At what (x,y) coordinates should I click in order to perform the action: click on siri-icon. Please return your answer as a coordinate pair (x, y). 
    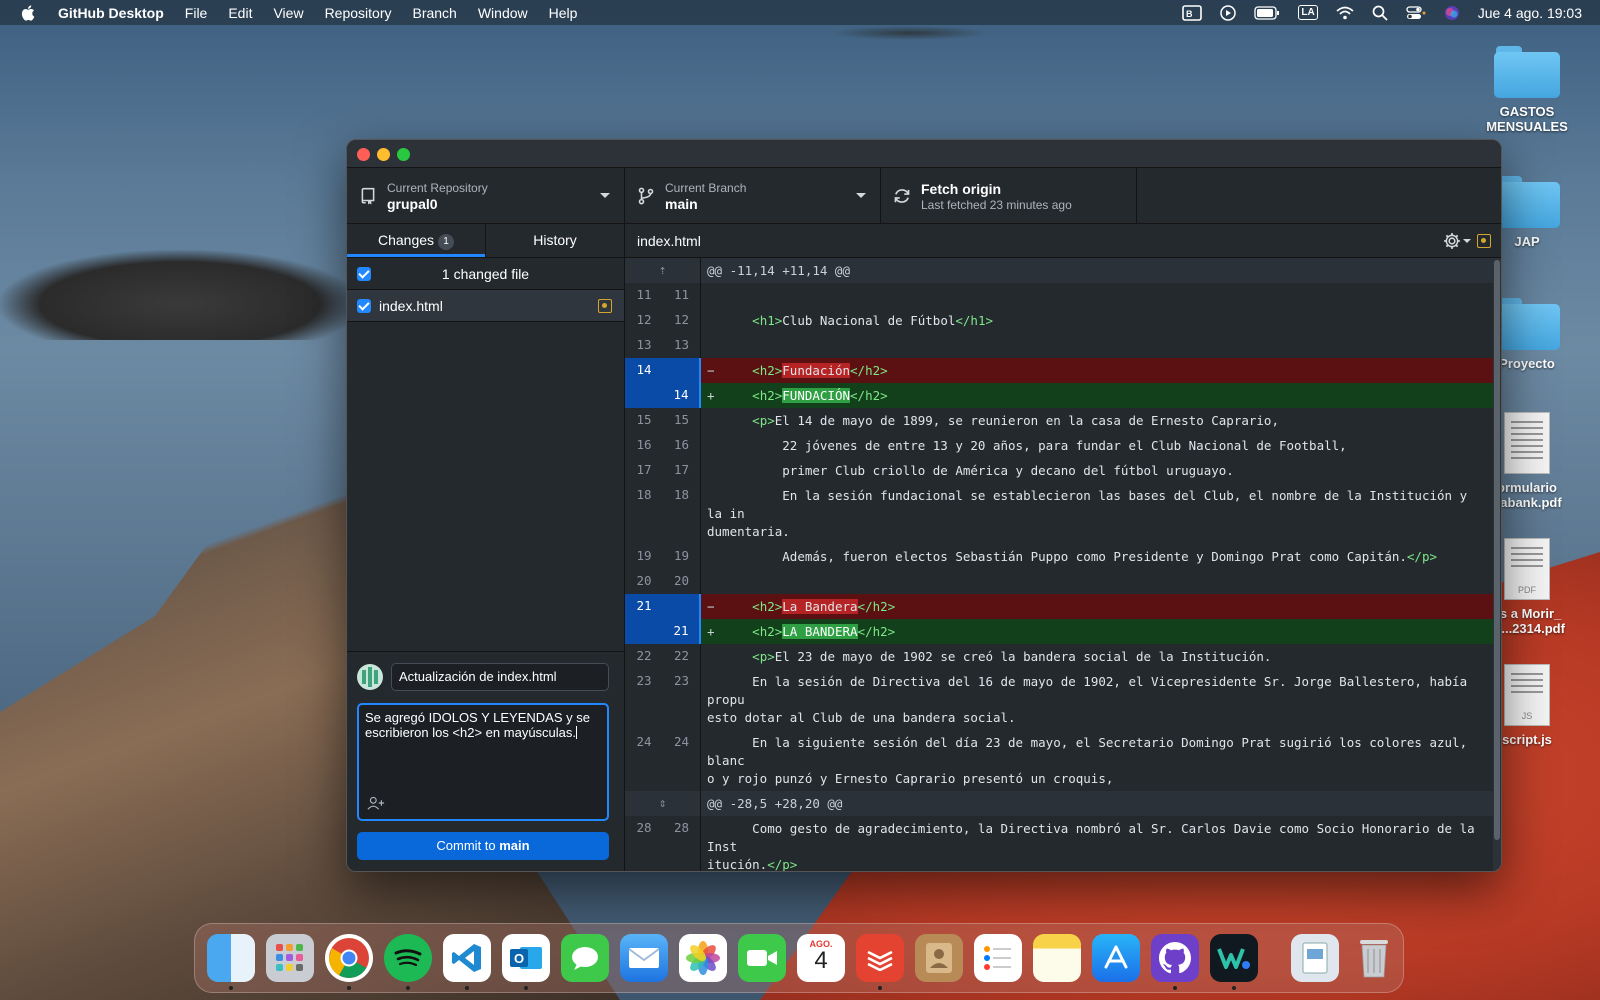
    Looking at the image, I should click on (1452, 13).